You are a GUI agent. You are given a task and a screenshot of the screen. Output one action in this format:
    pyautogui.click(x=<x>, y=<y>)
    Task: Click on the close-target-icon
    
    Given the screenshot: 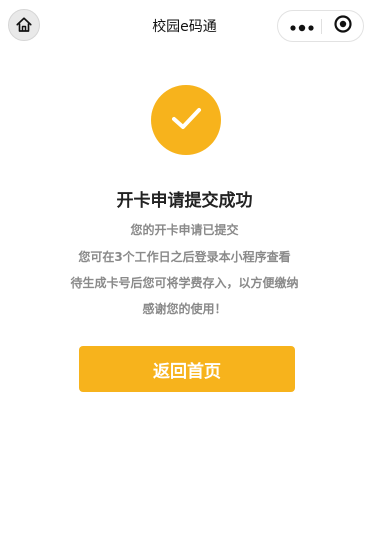 What is the action you would take?
    pyautogui.click(x=343, y=26)
    